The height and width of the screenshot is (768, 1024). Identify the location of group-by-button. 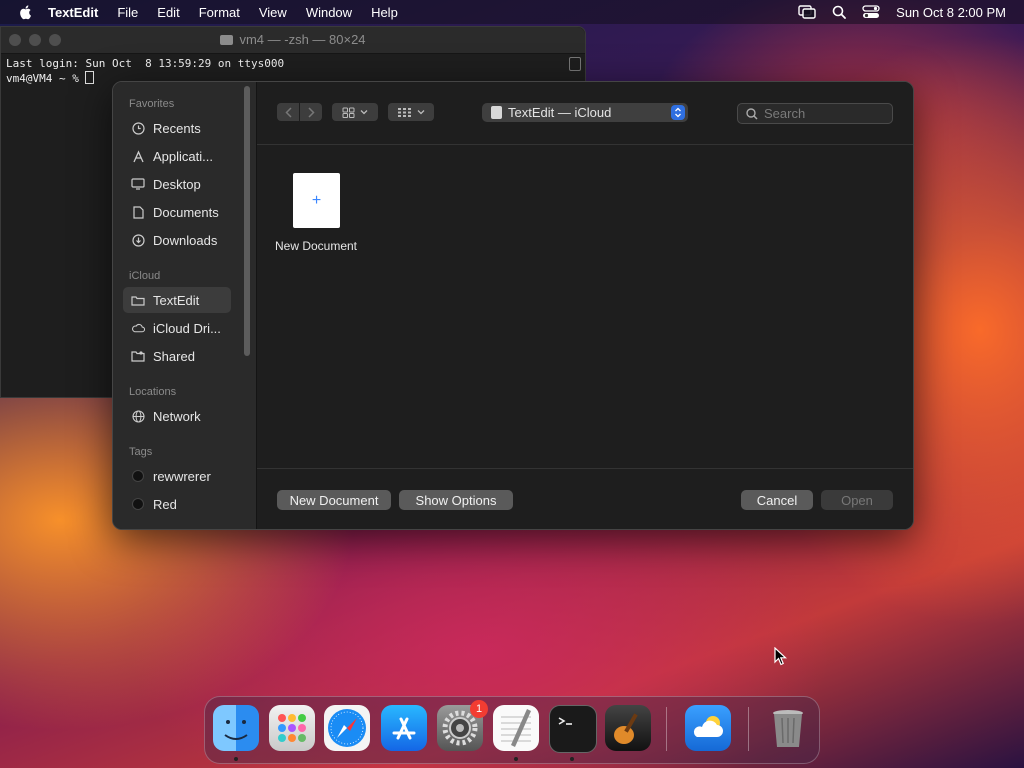
(411, 112).